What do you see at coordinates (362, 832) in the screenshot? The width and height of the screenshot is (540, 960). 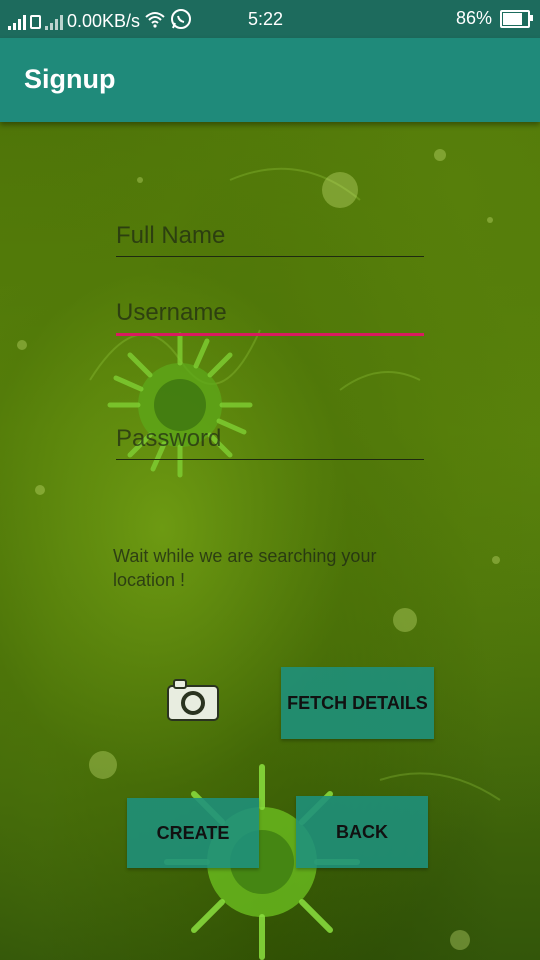 I see `back-button: BACK` at bounding box center [362, 832].